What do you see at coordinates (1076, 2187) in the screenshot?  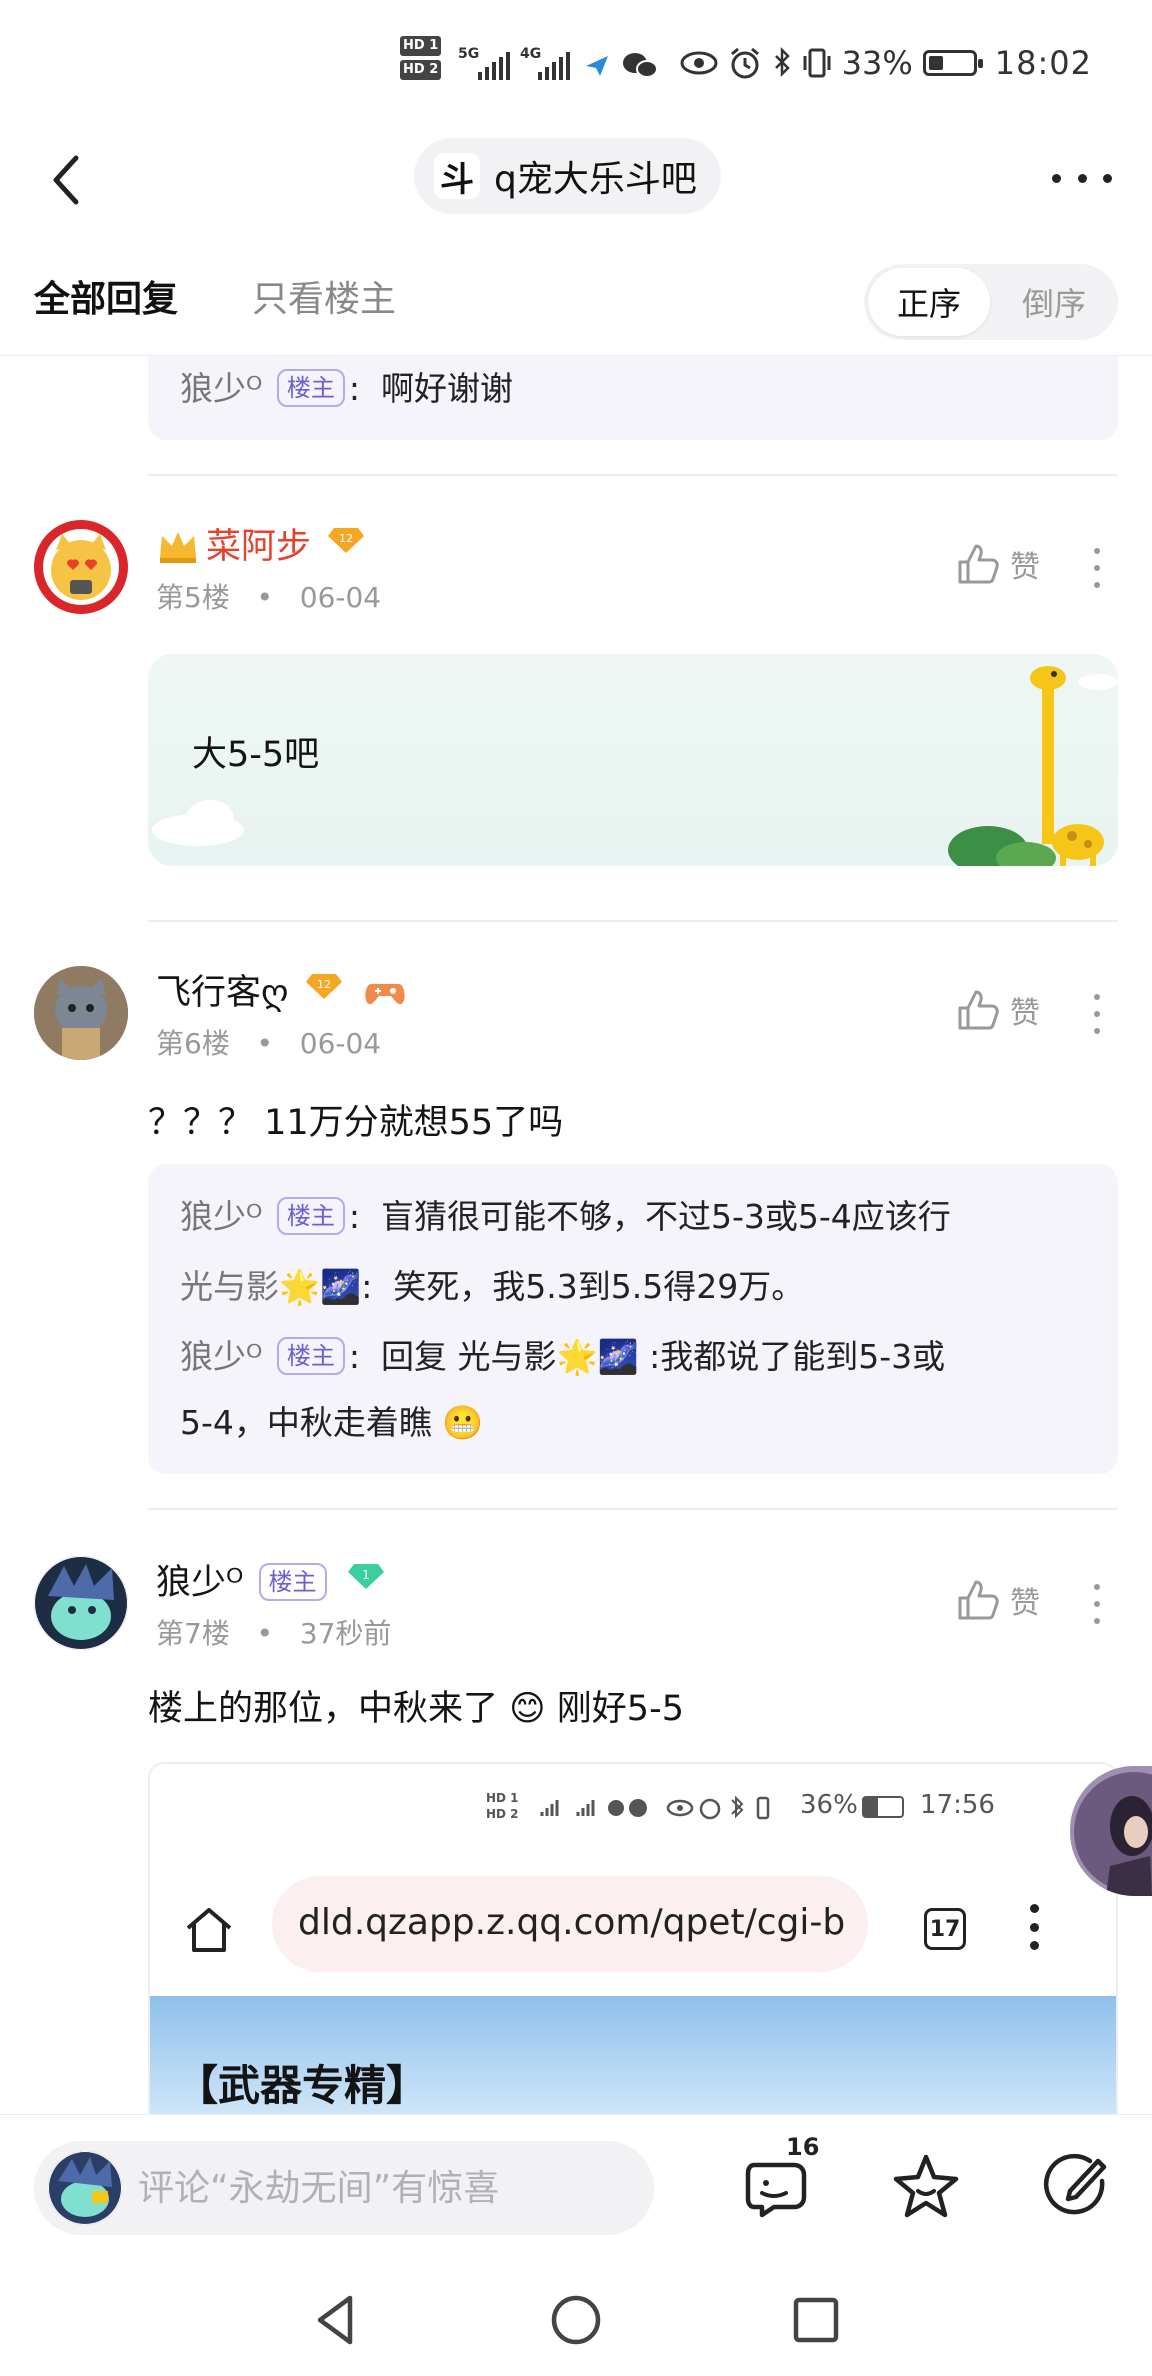 I see `edit-icon` at bounding box center [1076, 2187].